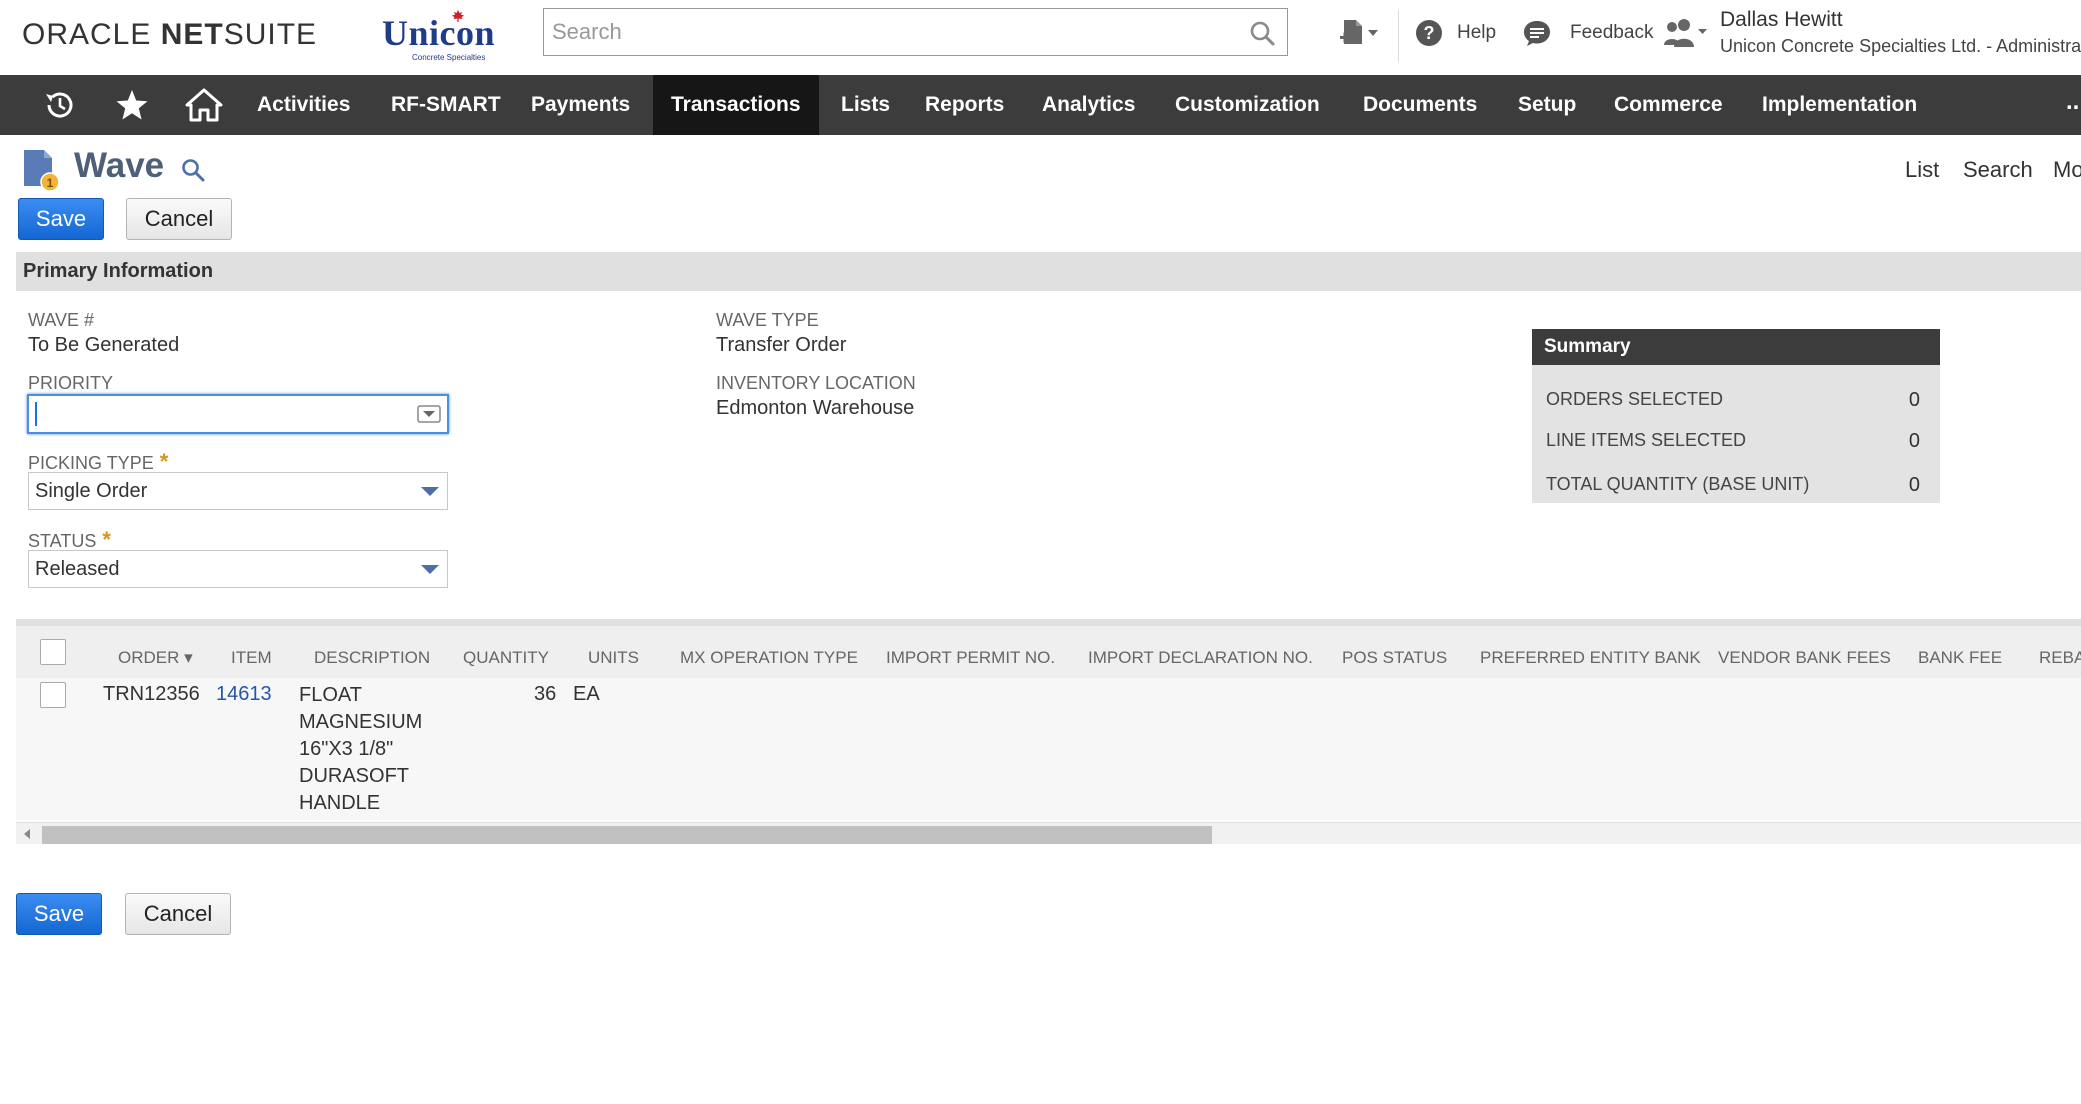  What do you see at coordinates (446, 105) in the screenshot?
I see `nav-rf-smart: RF-SMART` at bounding box center [446, 105].